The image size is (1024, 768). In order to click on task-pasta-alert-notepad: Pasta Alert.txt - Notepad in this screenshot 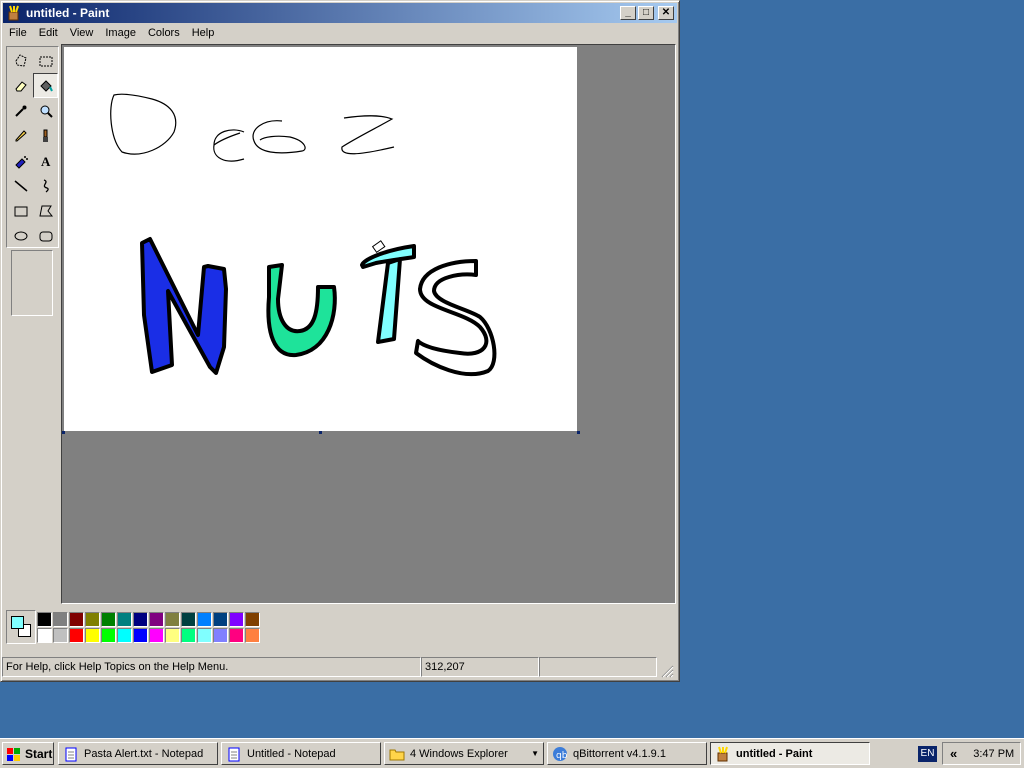, I will do `click(138, 753)`.